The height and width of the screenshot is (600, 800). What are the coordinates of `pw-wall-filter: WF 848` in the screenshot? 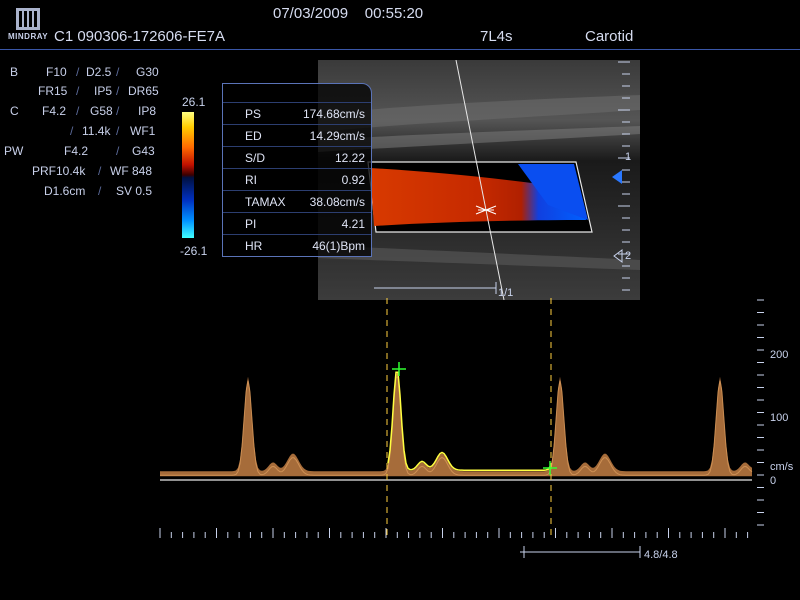 It's located at (131, 171).